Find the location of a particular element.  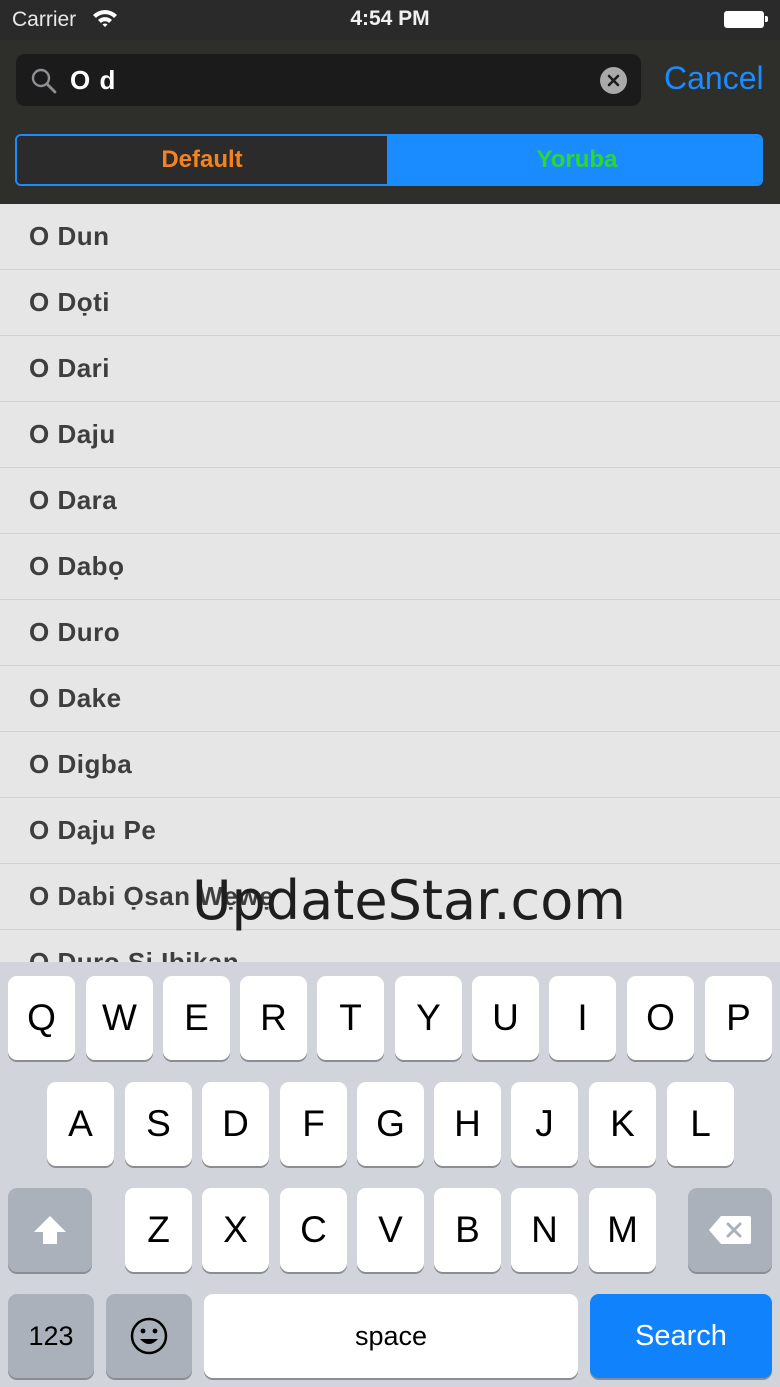

list-item: O Duro Si Ibikan is located at coordinates (390, 946).